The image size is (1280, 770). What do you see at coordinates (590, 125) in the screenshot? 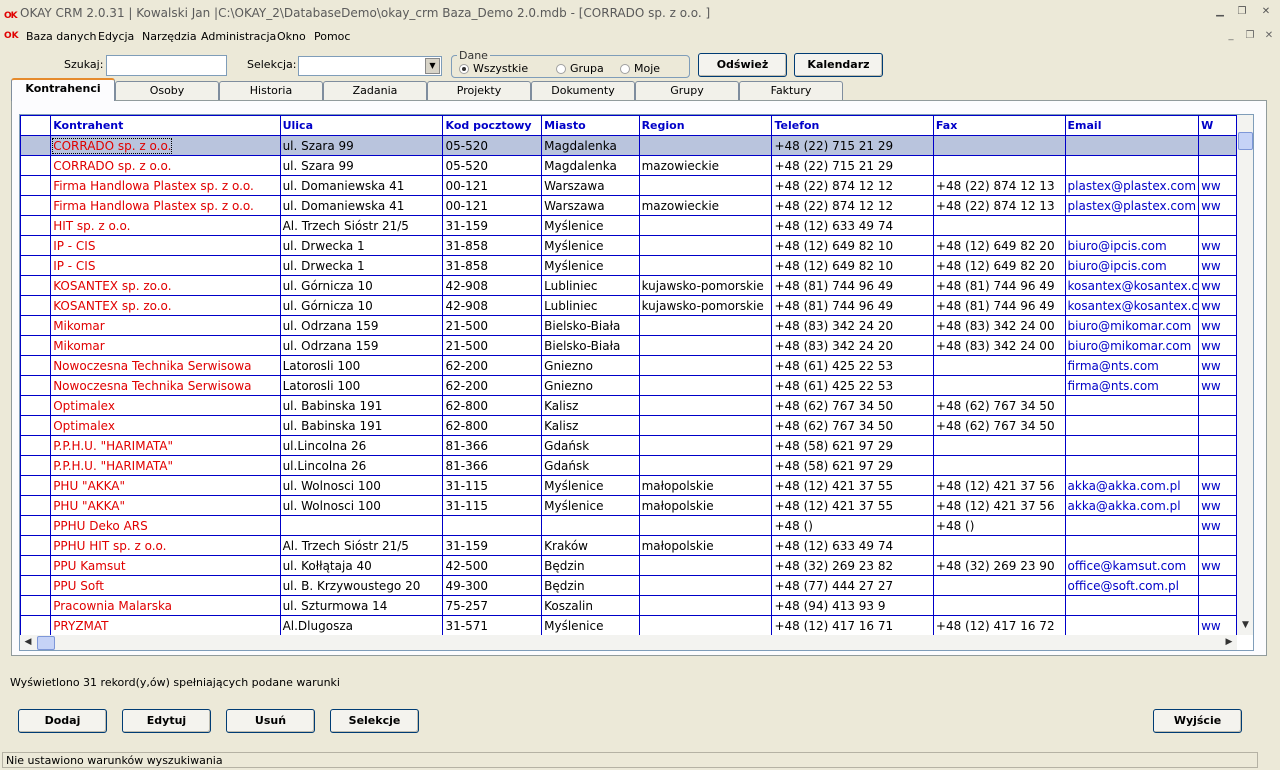
I see `column-header-city: Miasto` at bounding box center [590, 125].